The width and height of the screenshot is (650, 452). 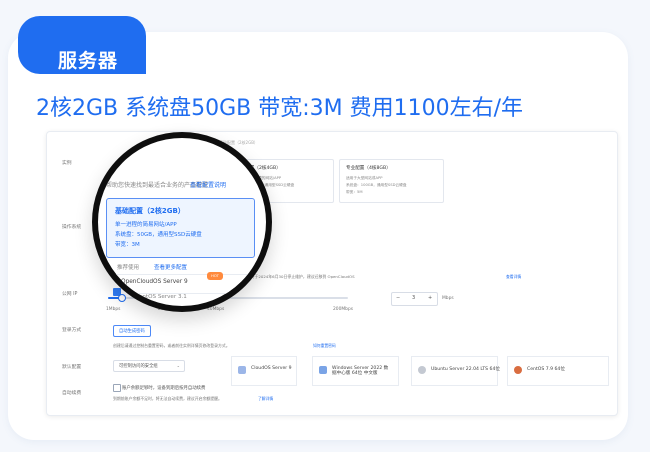 I want to click on renew-hint: 到期前账户余额不足时，将无法自动续费，建议开启余额提醒。, so click(x=167, y=398).